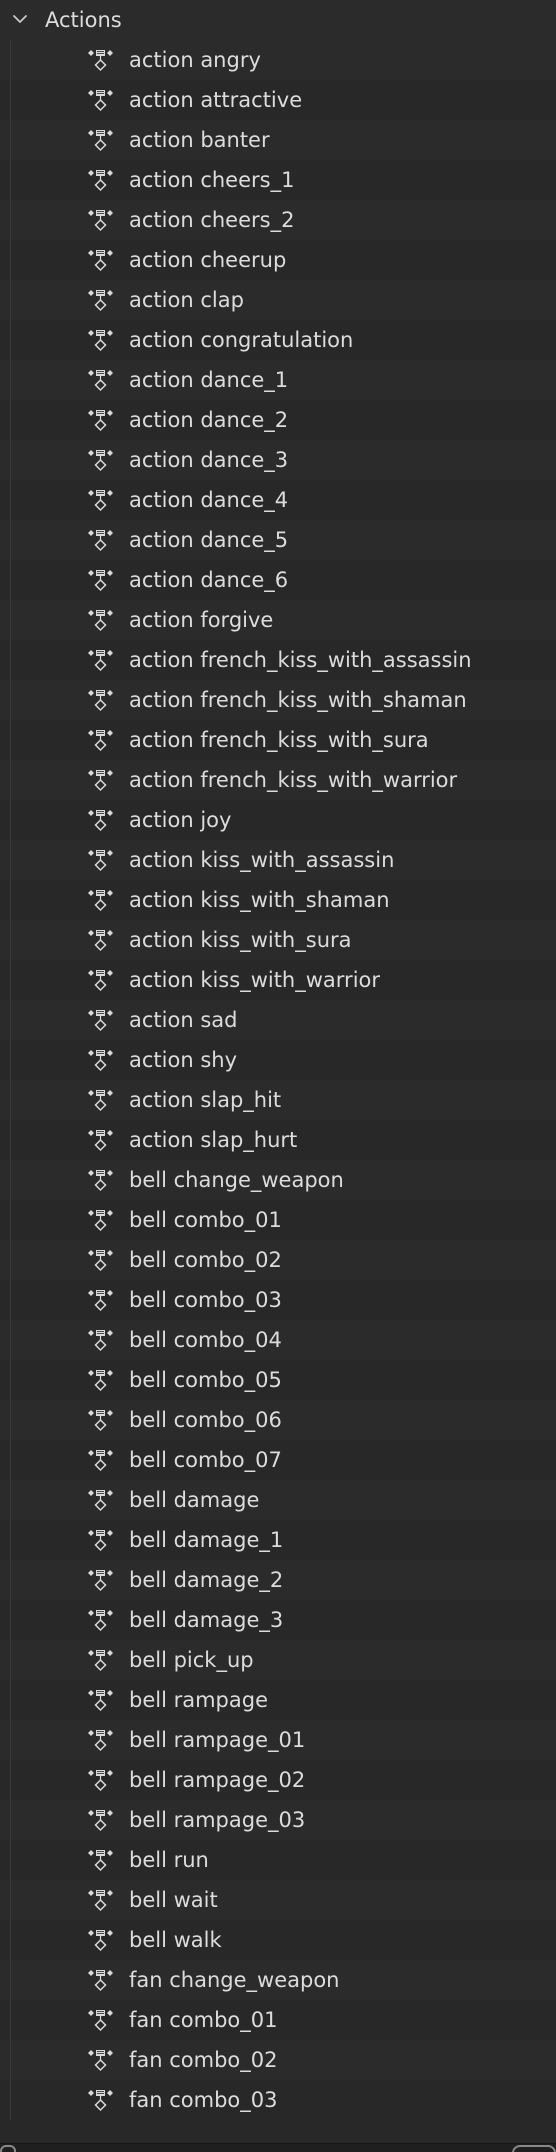 The width and height of the screenshot is (556, 2152). What do you see at coordinates (278, 20) in the screenshot?
I see `actions-section-header: Actions` at bounding box center [278, 20].